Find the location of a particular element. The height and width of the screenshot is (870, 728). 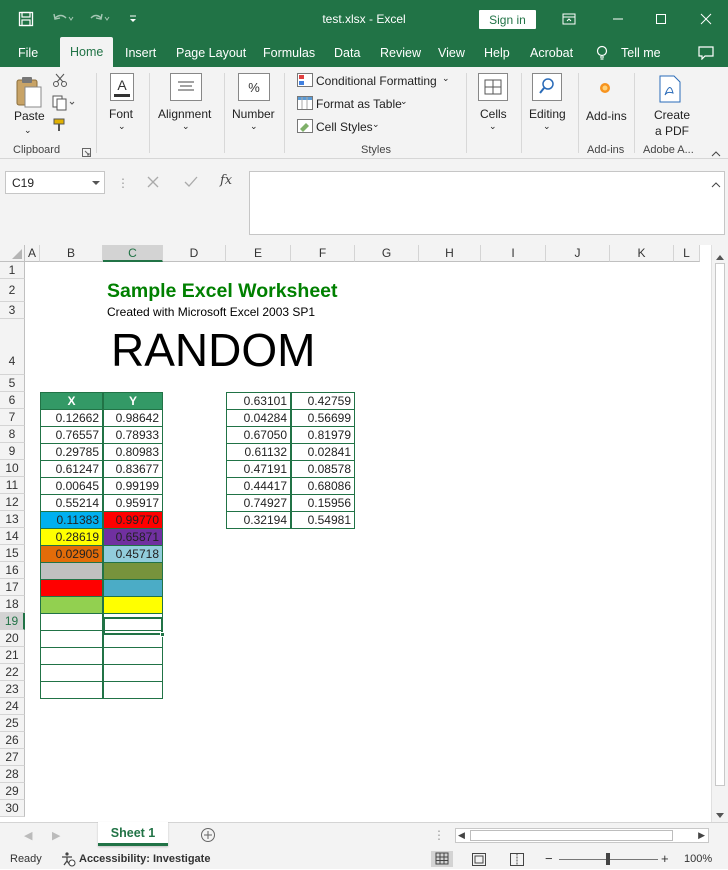

row-header-9: 9 is located at coordinates (12, 451).